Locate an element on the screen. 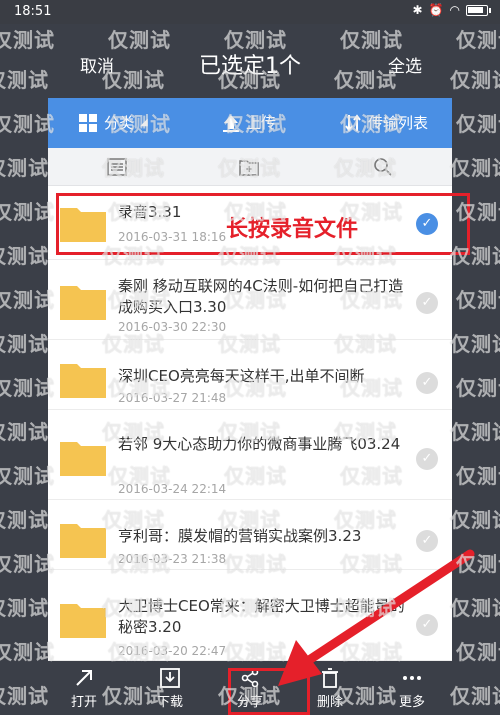 The image size is (500, 715). download-icon is located at coordinates (170, 678).